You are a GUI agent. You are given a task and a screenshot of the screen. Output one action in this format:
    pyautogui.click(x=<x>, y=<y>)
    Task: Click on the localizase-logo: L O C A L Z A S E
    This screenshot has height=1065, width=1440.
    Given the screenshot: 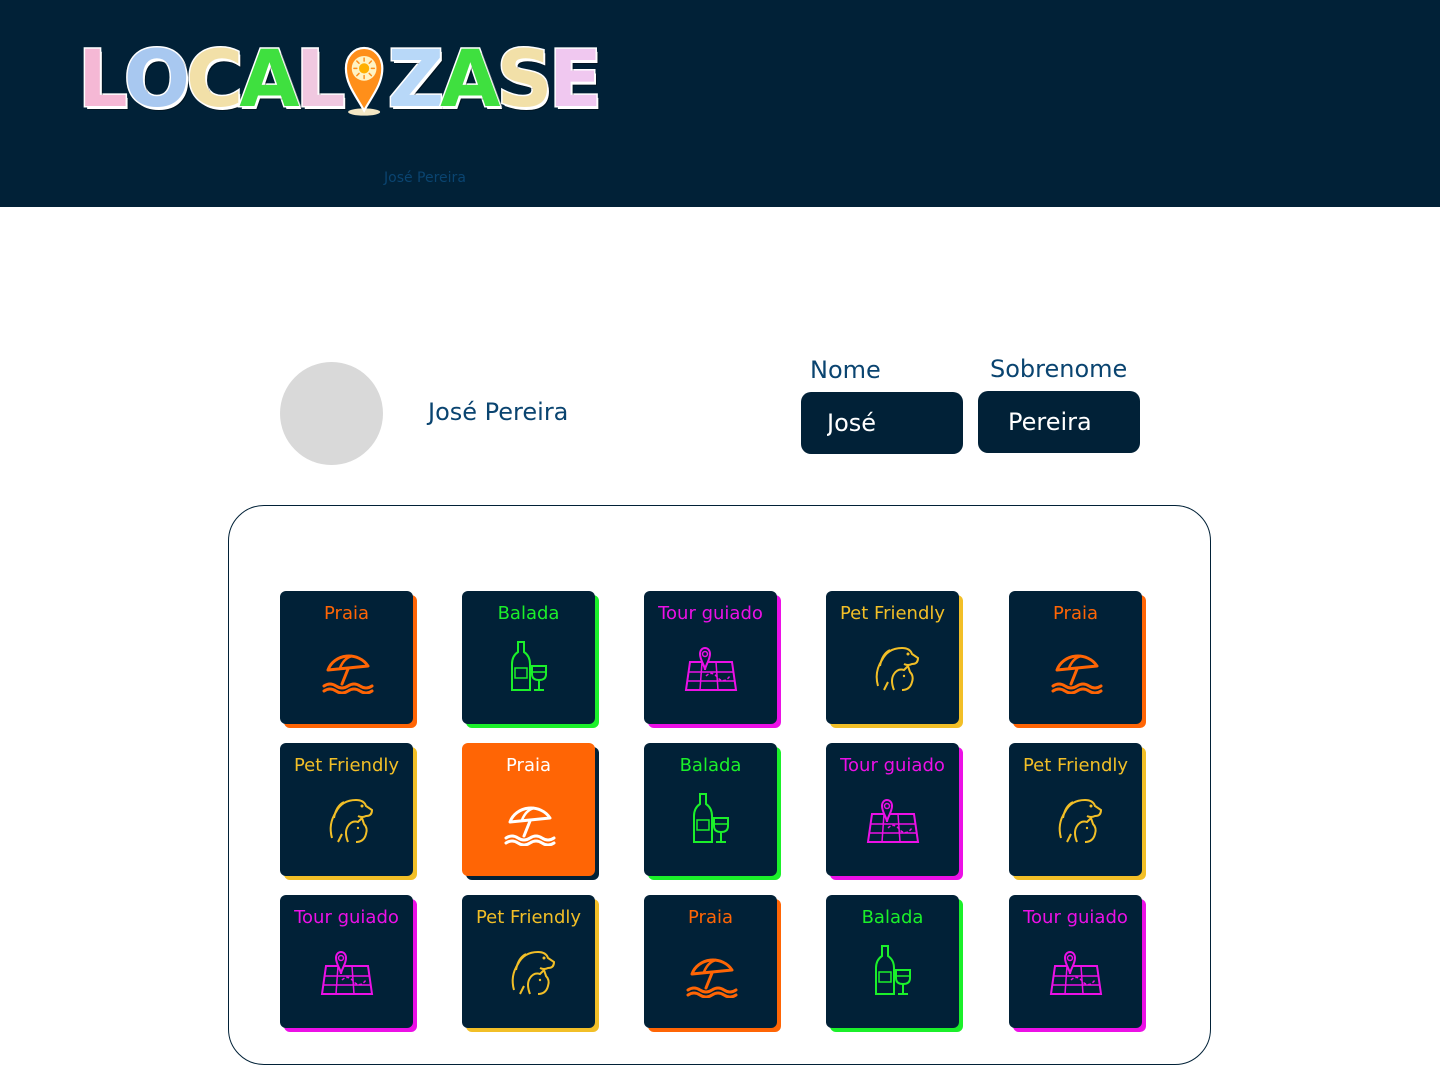 What is the action you would take?
    pyautogui.click(x=340, y=80)
    